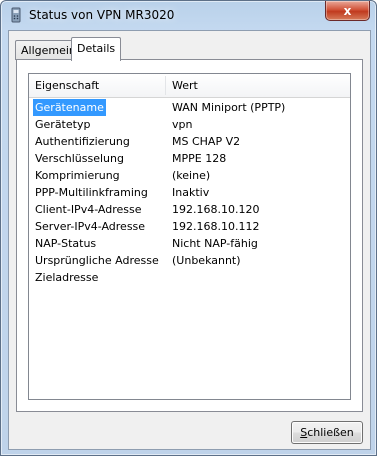 The image size is (377, 456). Describe the element at coordinates (189, 277) in the screenshot. I see `list-item: Zieladresse` at that location.